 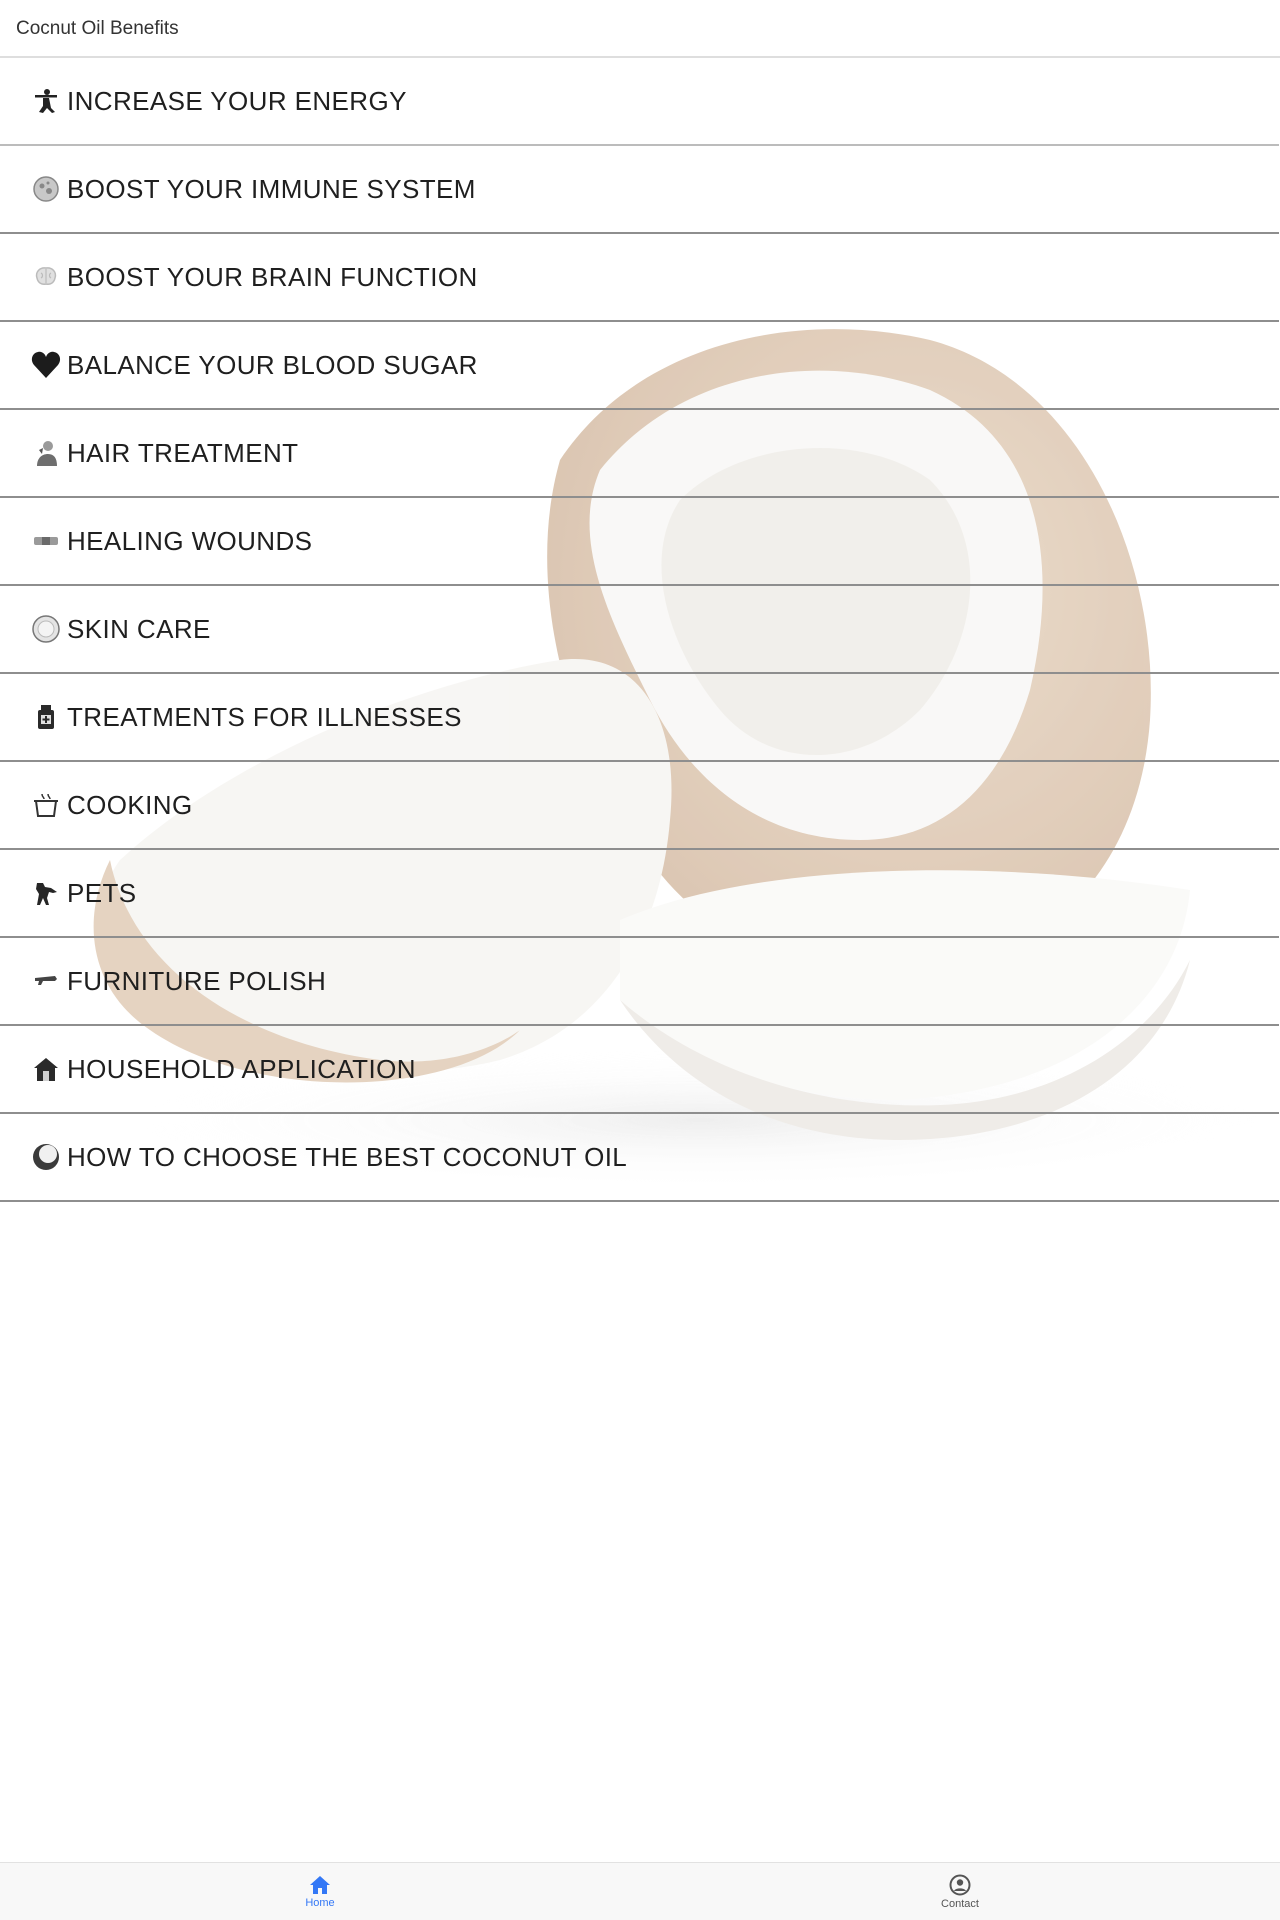 What do you see at coordinates (639, 894) in the screenshot?
I see `list-item-pets: PETS` at bounding box center [639, 894].